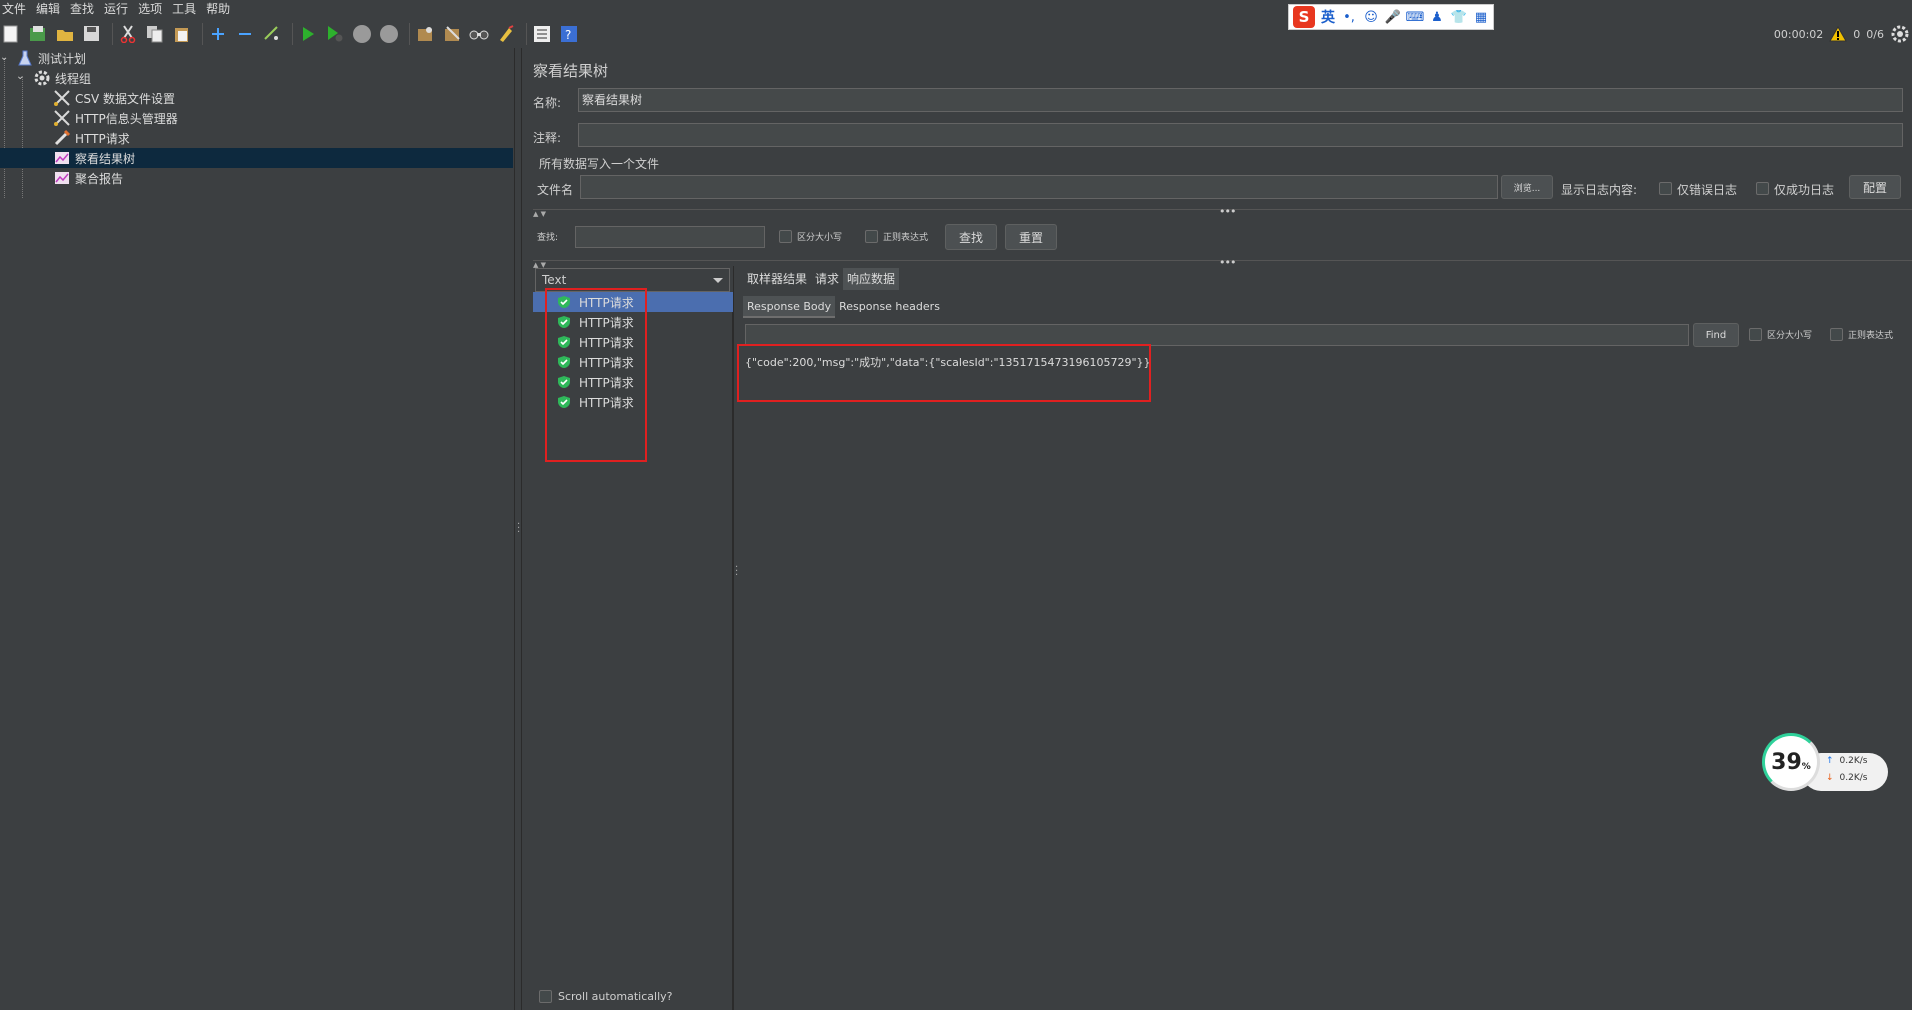  What do you see at coordinates (1393, 17) in the screenshot?
I see `microphone-icon: 🎤` at bounding box center [1393, 17].